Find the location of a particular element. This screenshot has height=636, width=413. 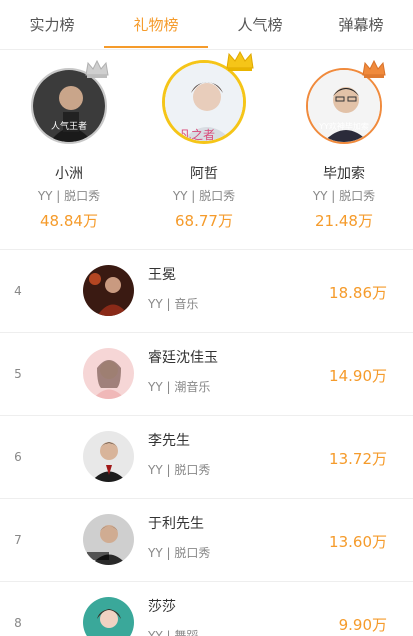

gold-crown-icon is located at coordinates (240, 60).